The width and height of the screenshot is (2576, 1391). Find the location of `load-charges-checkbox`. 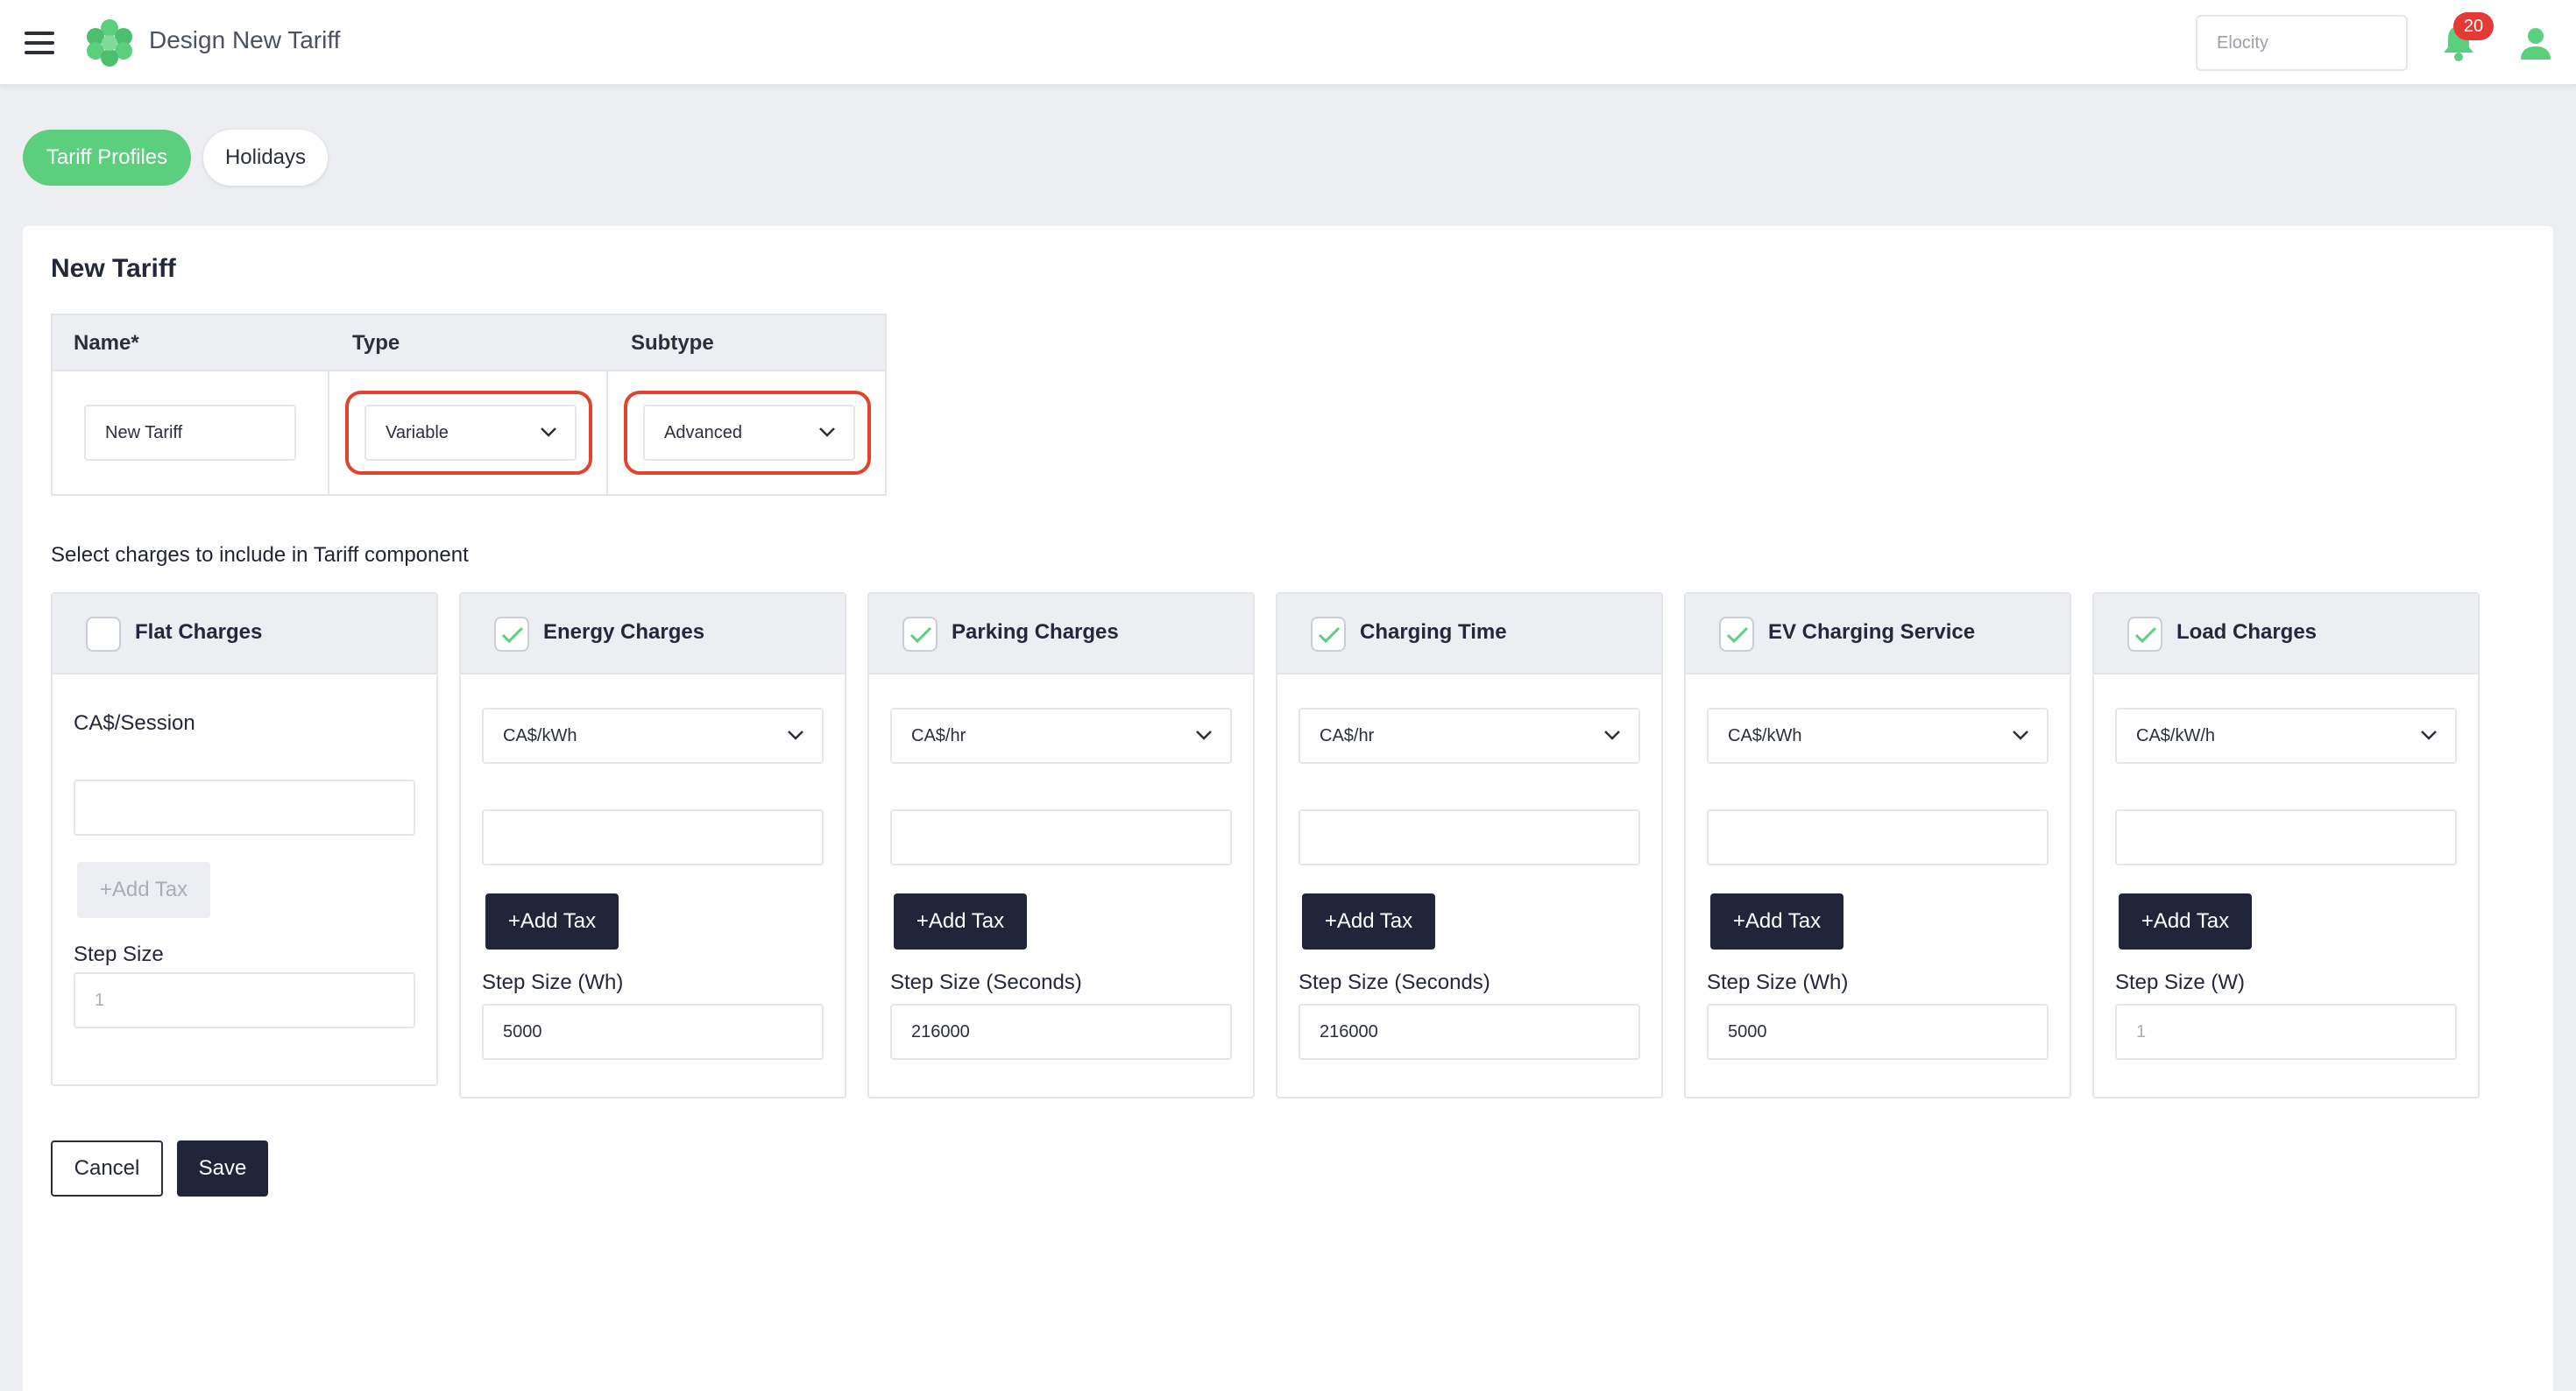

load-charges-checkbox is located at coordinates (2144, 634).